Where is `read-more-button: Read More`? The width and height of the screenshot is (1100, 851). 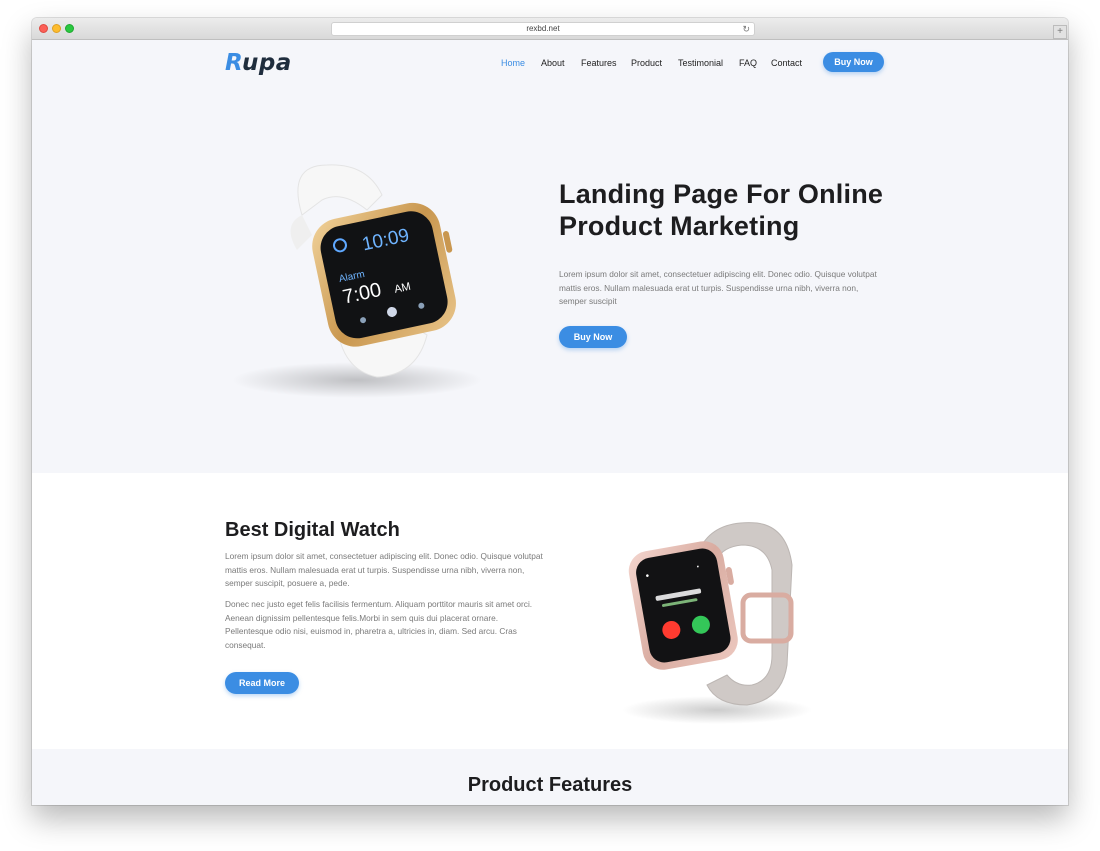 read-more-button: Read More is located at coordinates (262, 683).